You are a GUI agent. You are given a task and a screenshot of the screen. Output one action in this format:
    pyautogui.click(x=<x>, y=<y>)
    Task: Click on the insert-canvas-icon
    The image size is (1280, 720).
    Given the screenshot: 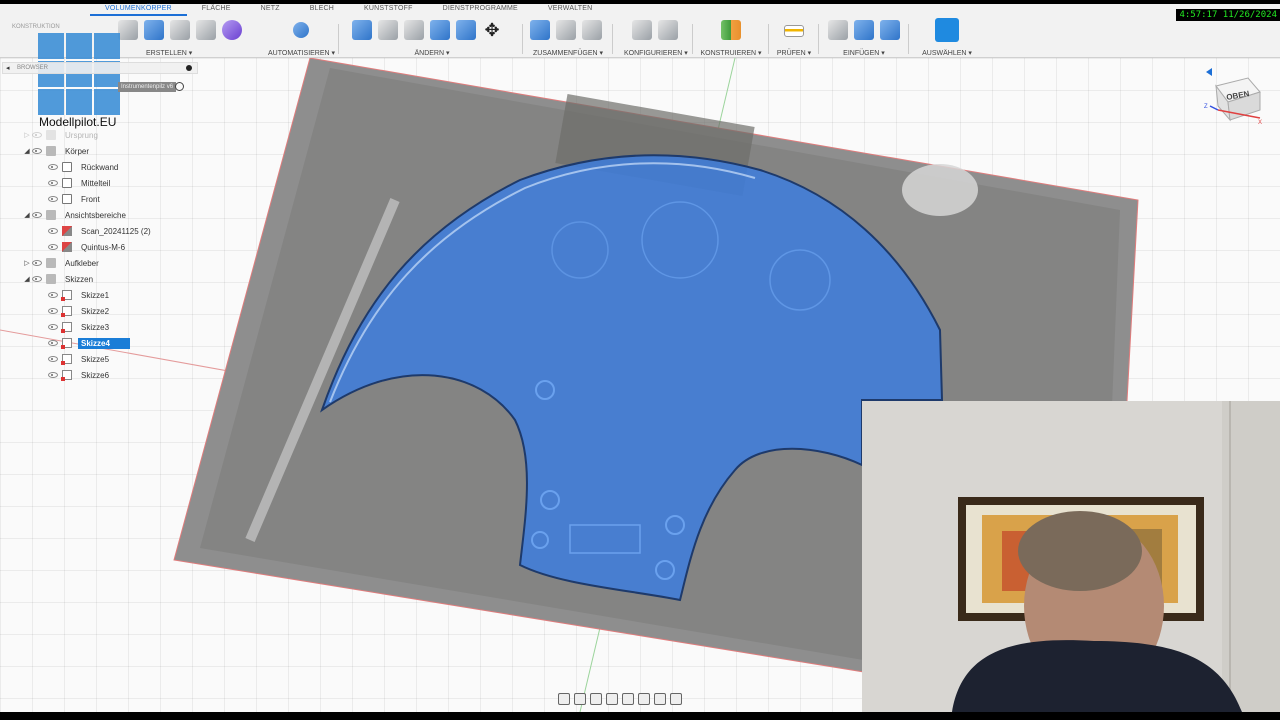 What is the action you would take?
    pyautogui.click(x=890, y=30)
    